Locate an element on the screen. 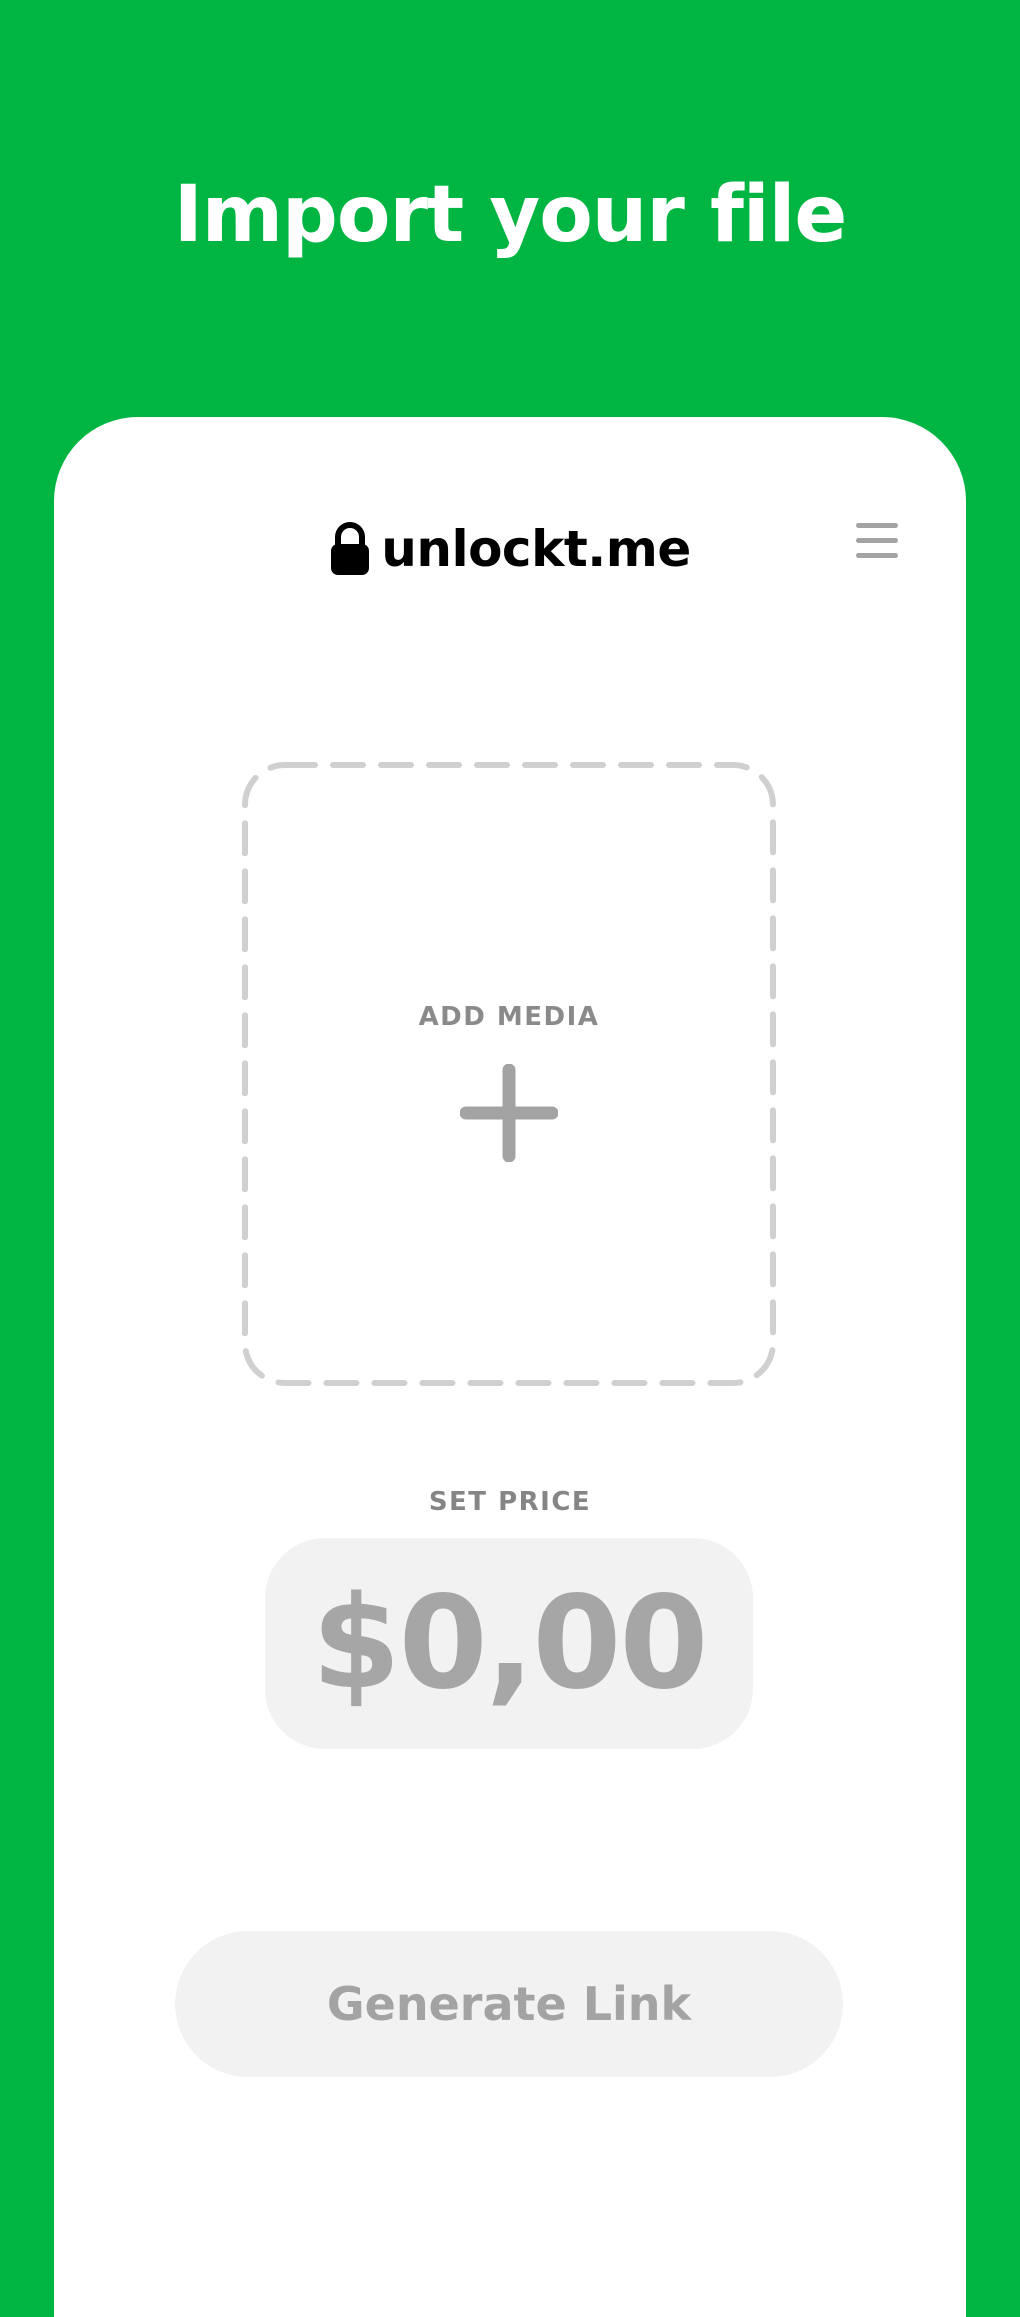  generate-link-button: Generate Link is located at coordinates (509, 2004).